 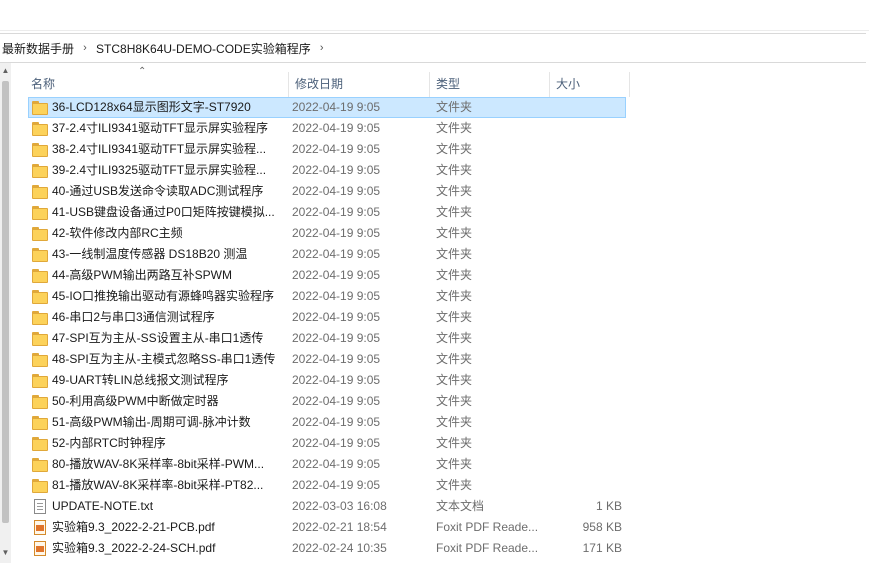 I want to click on scroll-up-arrow-icon: ▲, so click(x=5, y=71).